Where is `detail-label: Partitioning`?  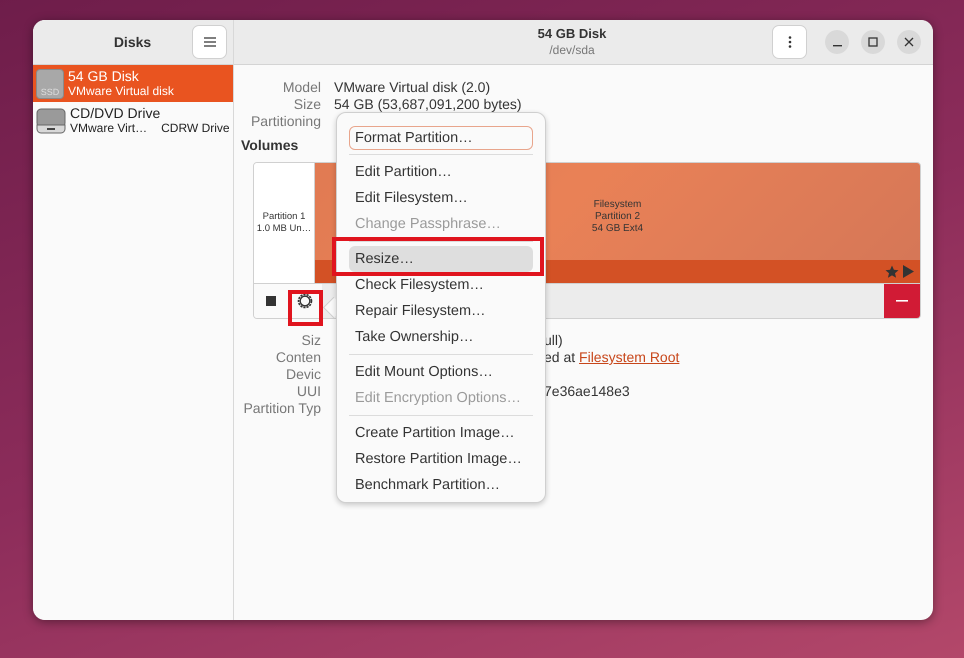
detail-label: Partitioning is located at coordinates (285, 121).